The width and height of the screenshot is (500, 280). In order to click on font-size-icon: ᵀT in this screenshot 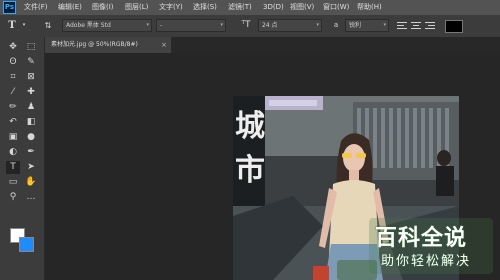, I will do `click(246, 25)`.